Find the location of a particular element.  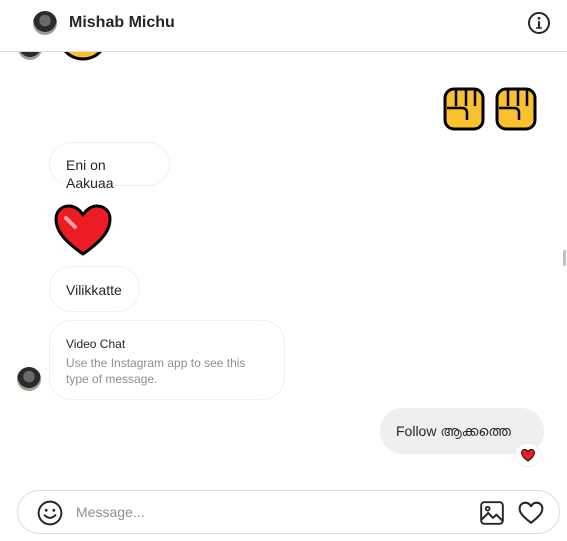

face-emoji is located at coordinates (83, 56).